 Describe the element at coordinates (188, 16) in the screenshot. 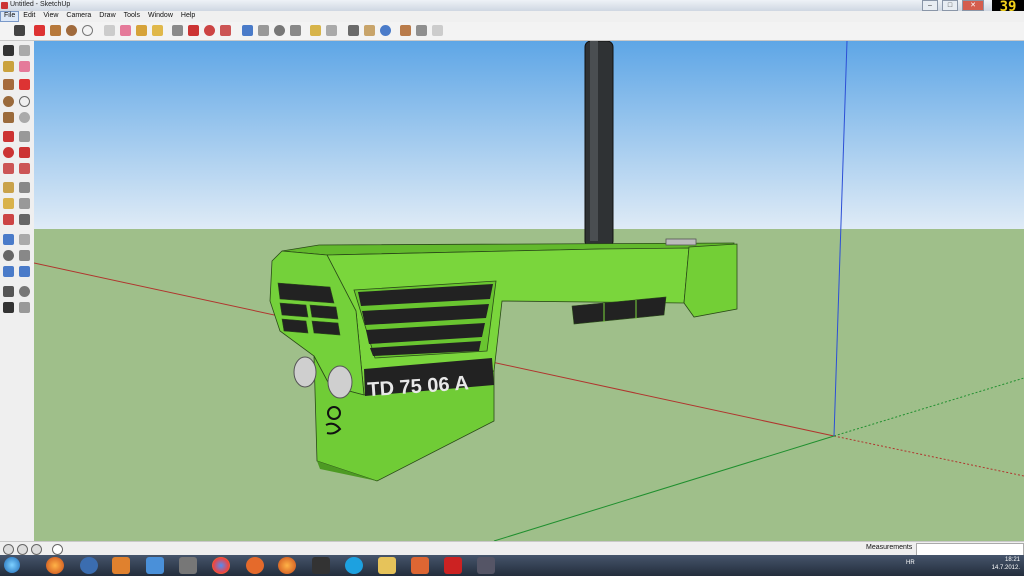

I see `menu-help: Help` at that location.